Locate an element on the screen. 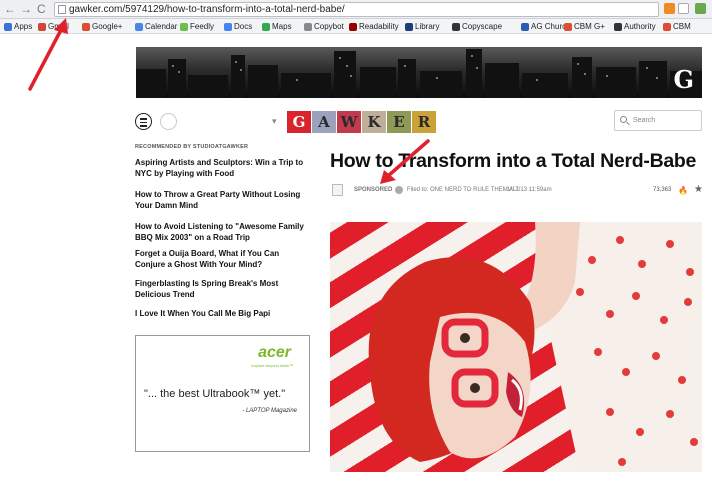 This screenshot has width=712, height=482. header-g-logo: G is located at coordinates (684, 79).